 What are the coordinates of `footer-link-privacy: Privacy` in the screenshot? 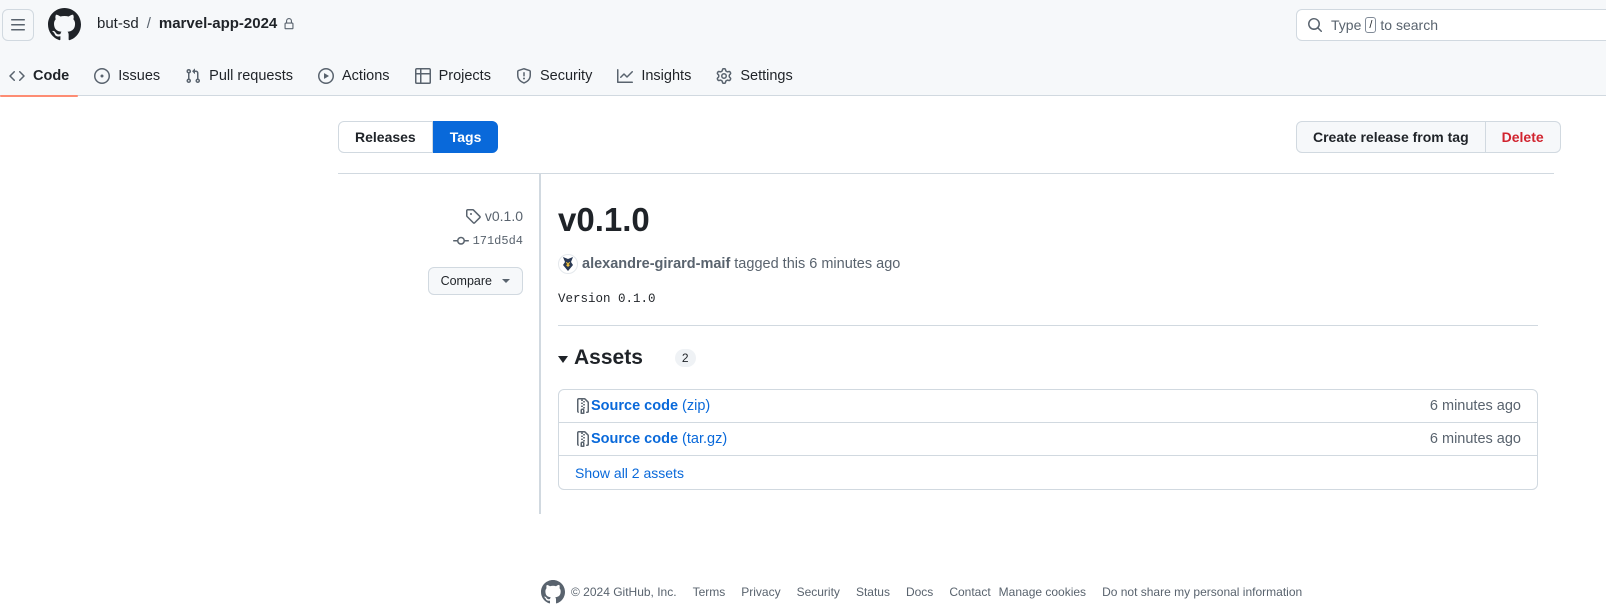 It's located at (760, 592).